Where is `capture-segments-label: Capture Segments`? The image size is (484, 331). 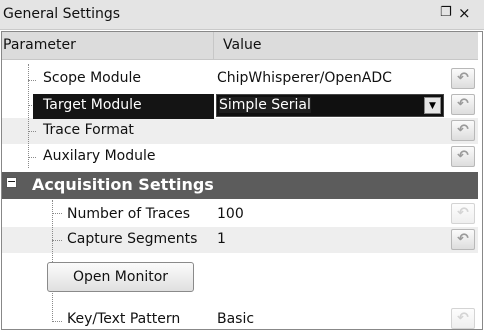 capture-segments-label: Capture Segments is located at coordinates (132, 239).